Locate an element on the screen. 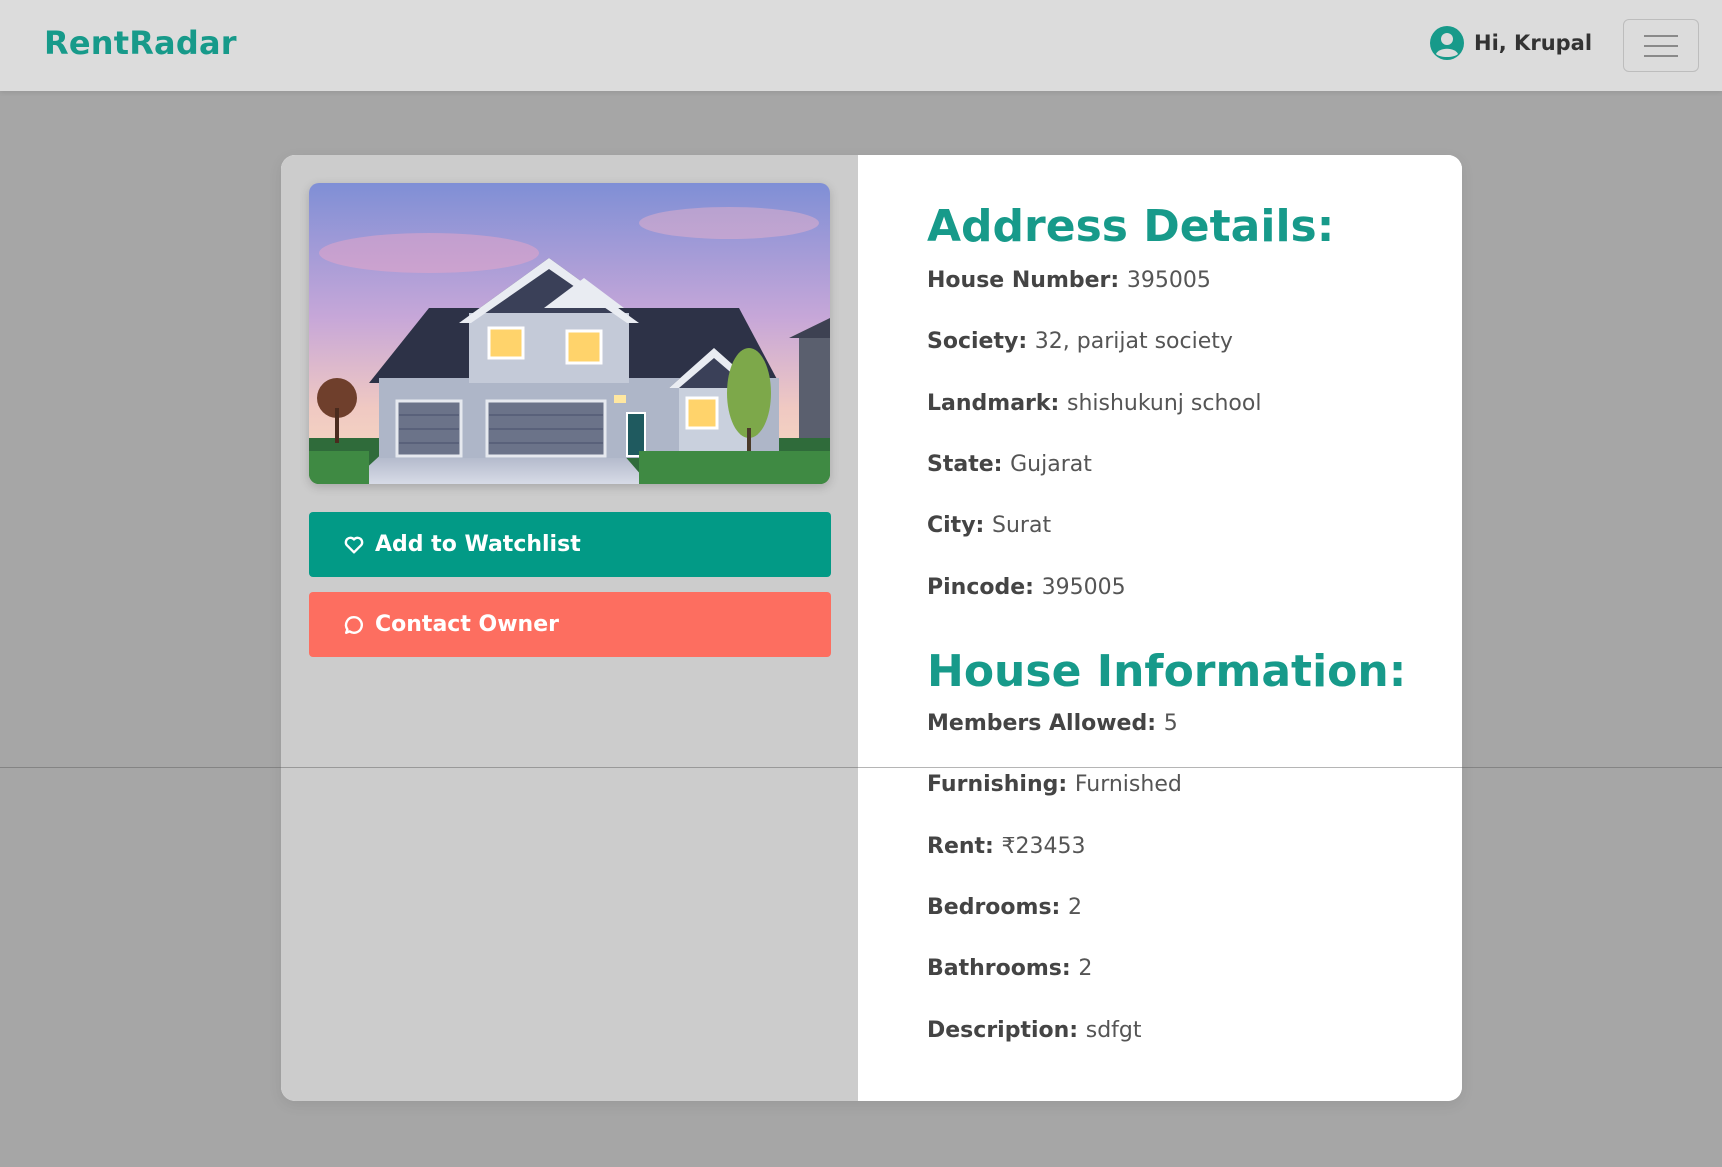  user-circle-icon is located at coordinates (1447, 43).